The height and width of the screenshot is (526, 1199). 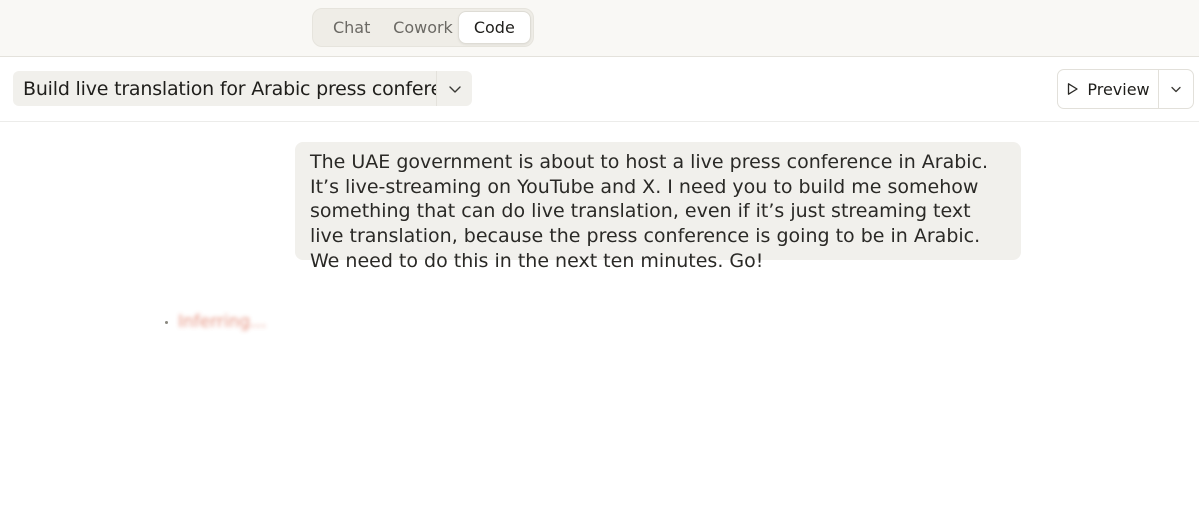 I want to click on preview-menu-button, so click(x=1175, y=89).